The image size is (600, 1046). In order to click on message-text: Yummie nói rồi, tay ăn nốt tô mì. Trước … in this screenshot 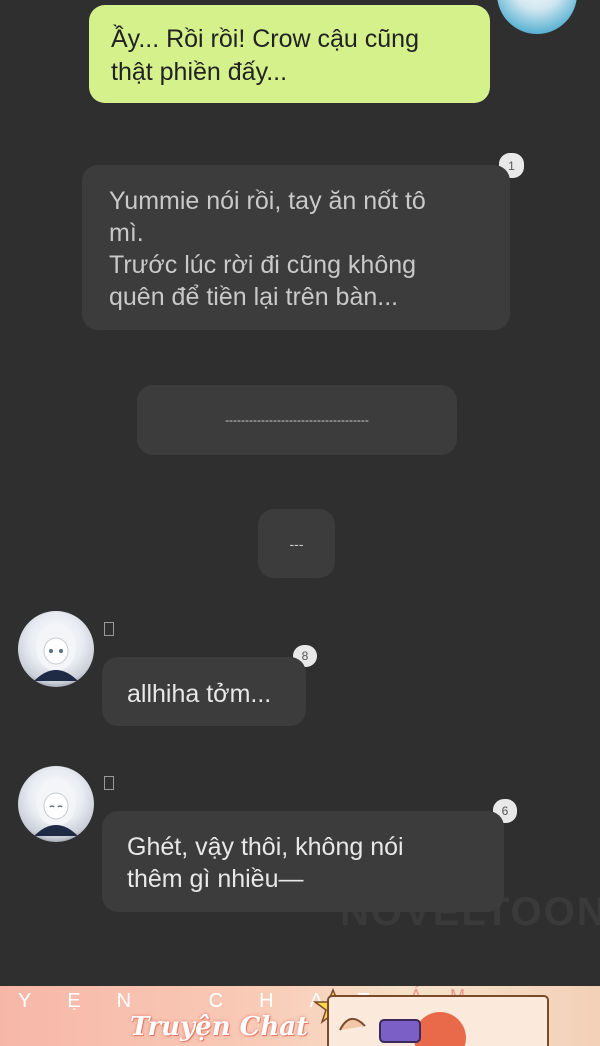, I will do `click(267, 249)`.